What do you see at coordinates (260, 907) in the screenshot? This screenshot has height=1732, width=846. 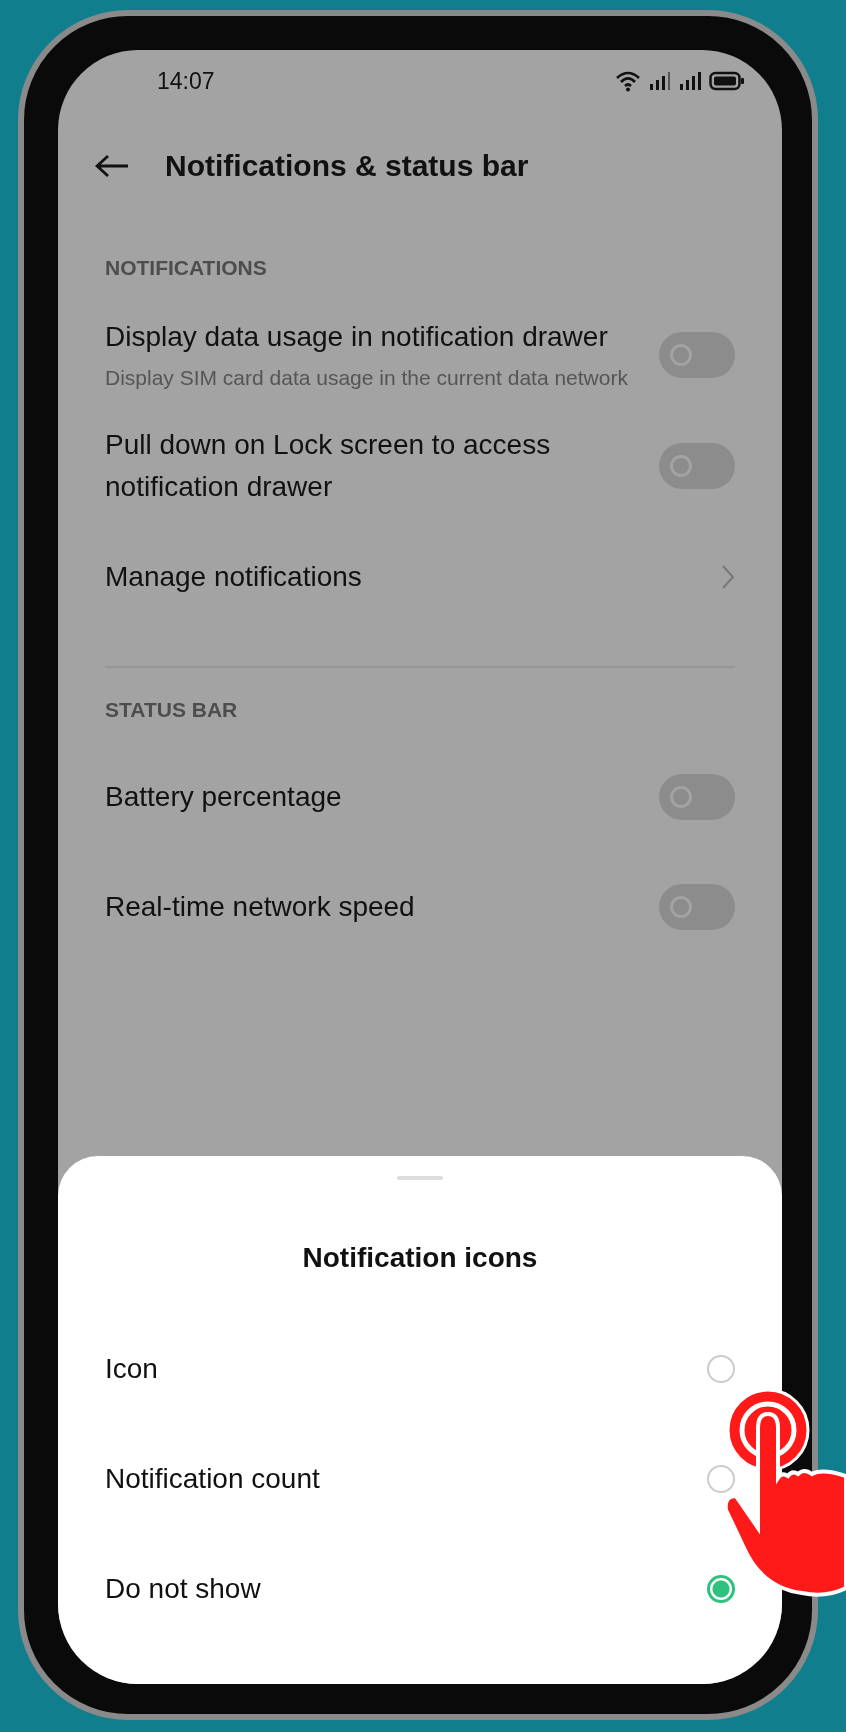 I see `setting-title: Real-time network speed` at bounding box center [260, 907].